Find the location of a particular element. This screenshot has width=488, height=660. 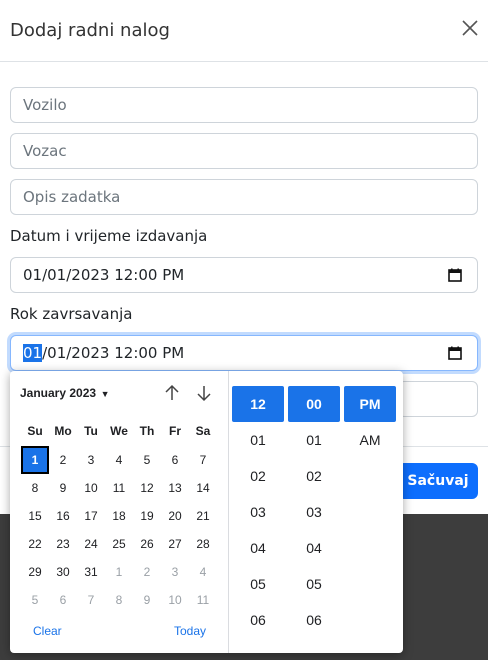

minute-option: 05 is located at coordinates (314, 584).